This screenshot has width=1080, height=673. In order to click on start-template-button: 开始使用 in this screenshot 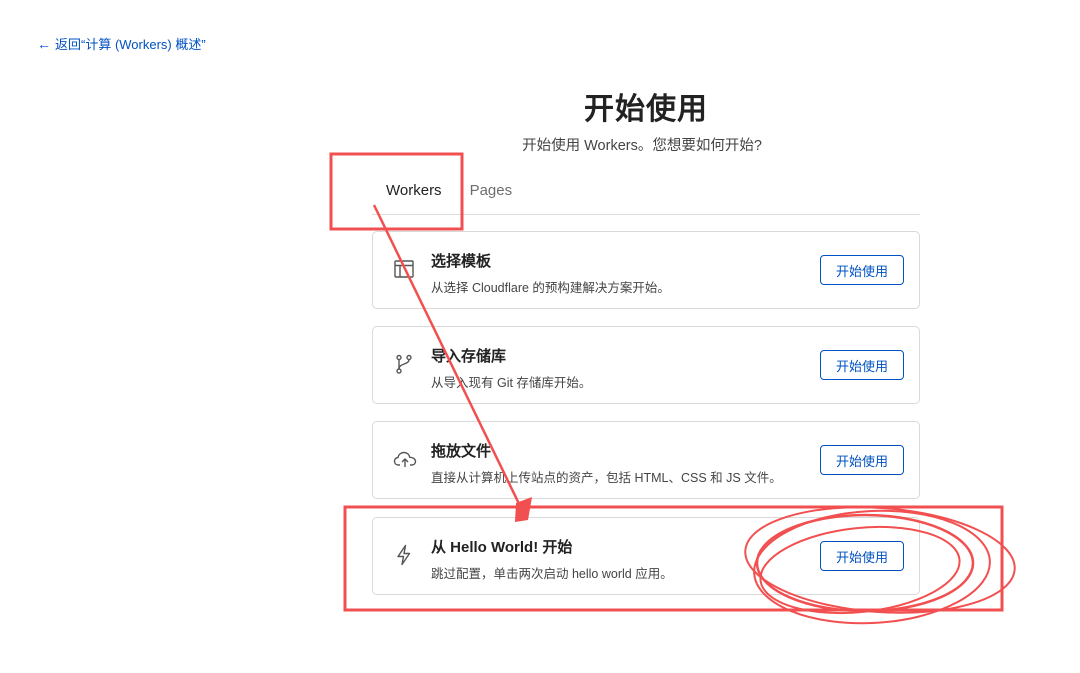, I will do `click(862, 270)`.